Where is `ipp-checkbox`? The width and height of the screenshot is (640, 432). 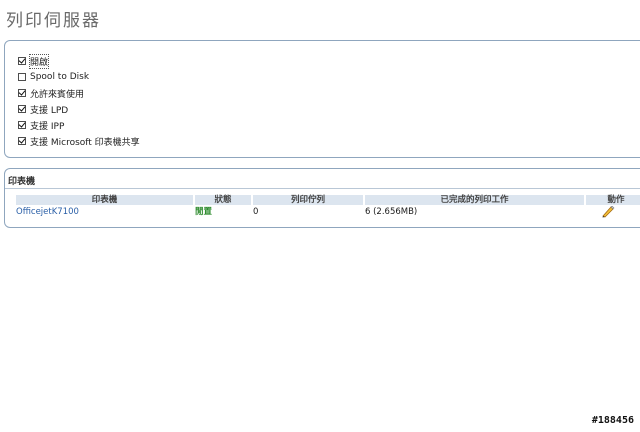
ipp-checkbox is located at coordinates (22, 125).